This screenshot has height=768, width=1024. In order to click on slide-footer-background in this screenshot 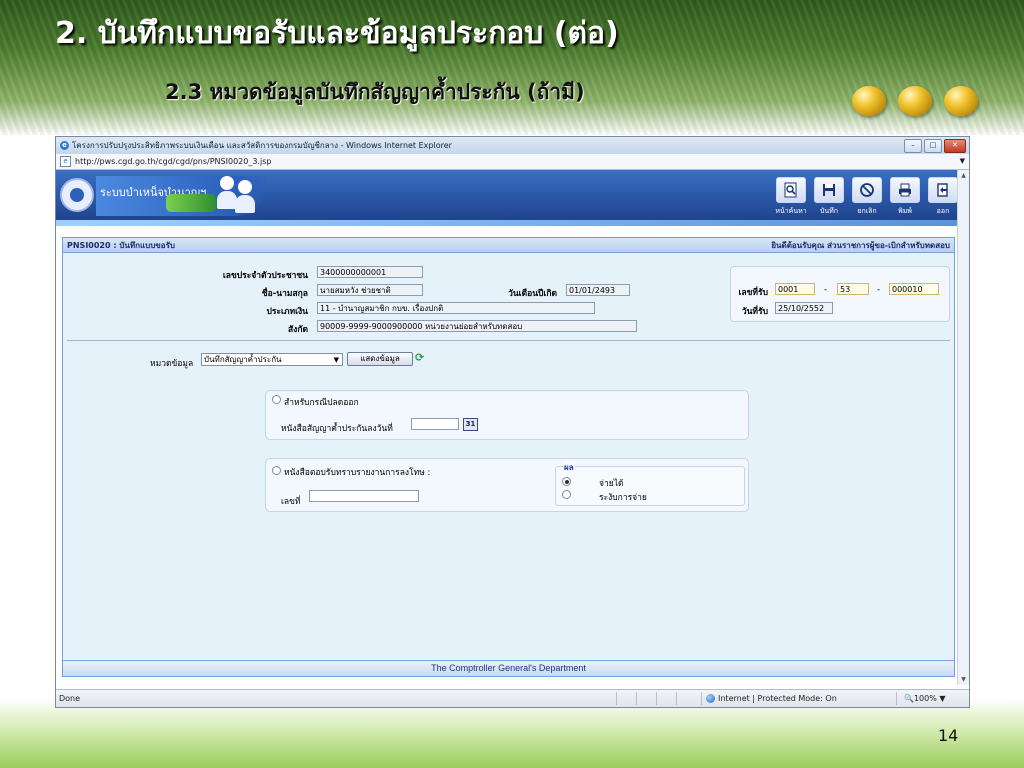, I will do `click(512, 733)`.